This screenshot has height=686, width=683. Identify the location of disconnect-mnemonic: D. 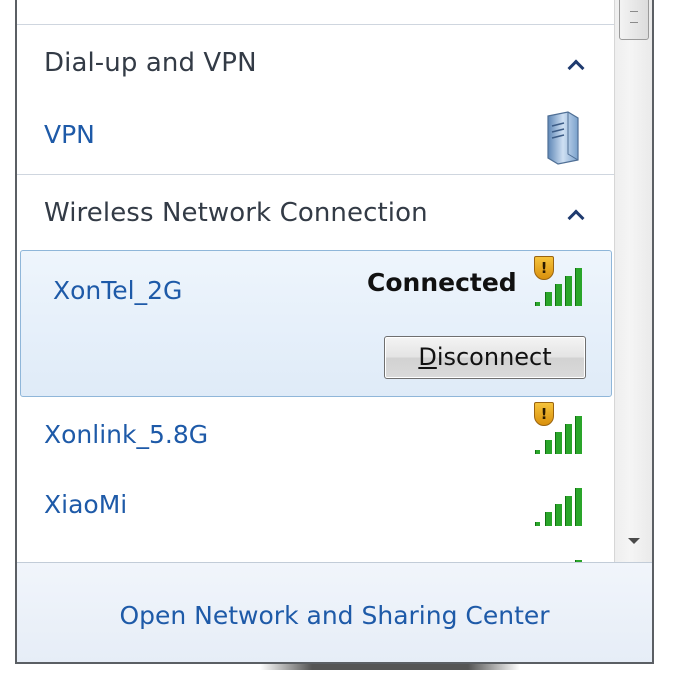
(427, 357).